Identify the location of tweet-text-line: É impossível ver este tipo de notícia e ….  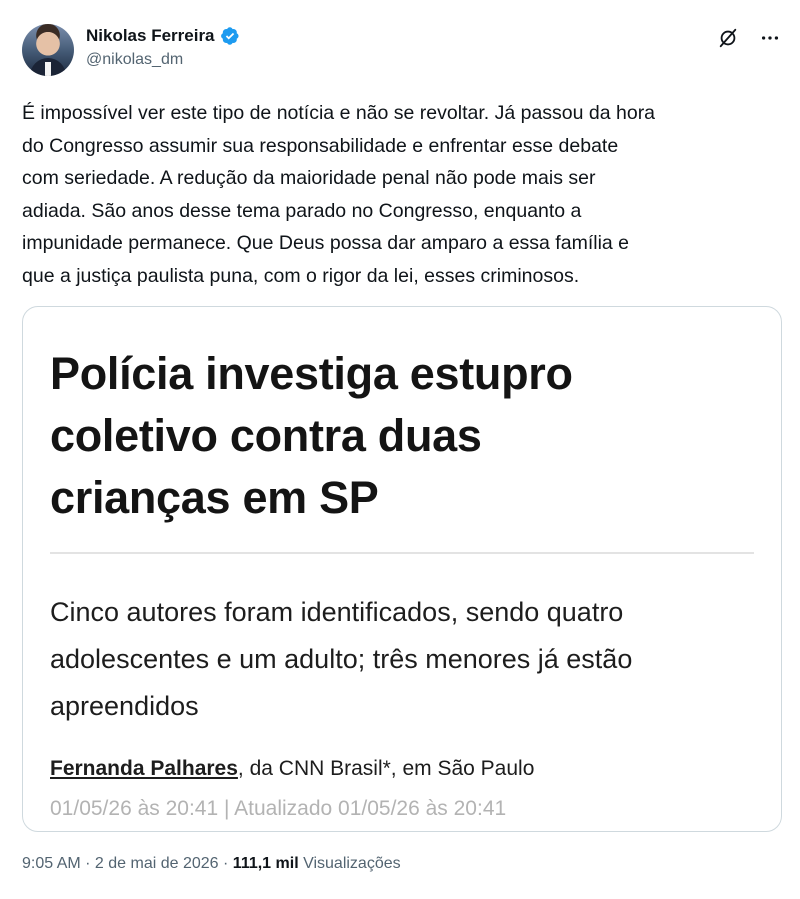
(339, 113).